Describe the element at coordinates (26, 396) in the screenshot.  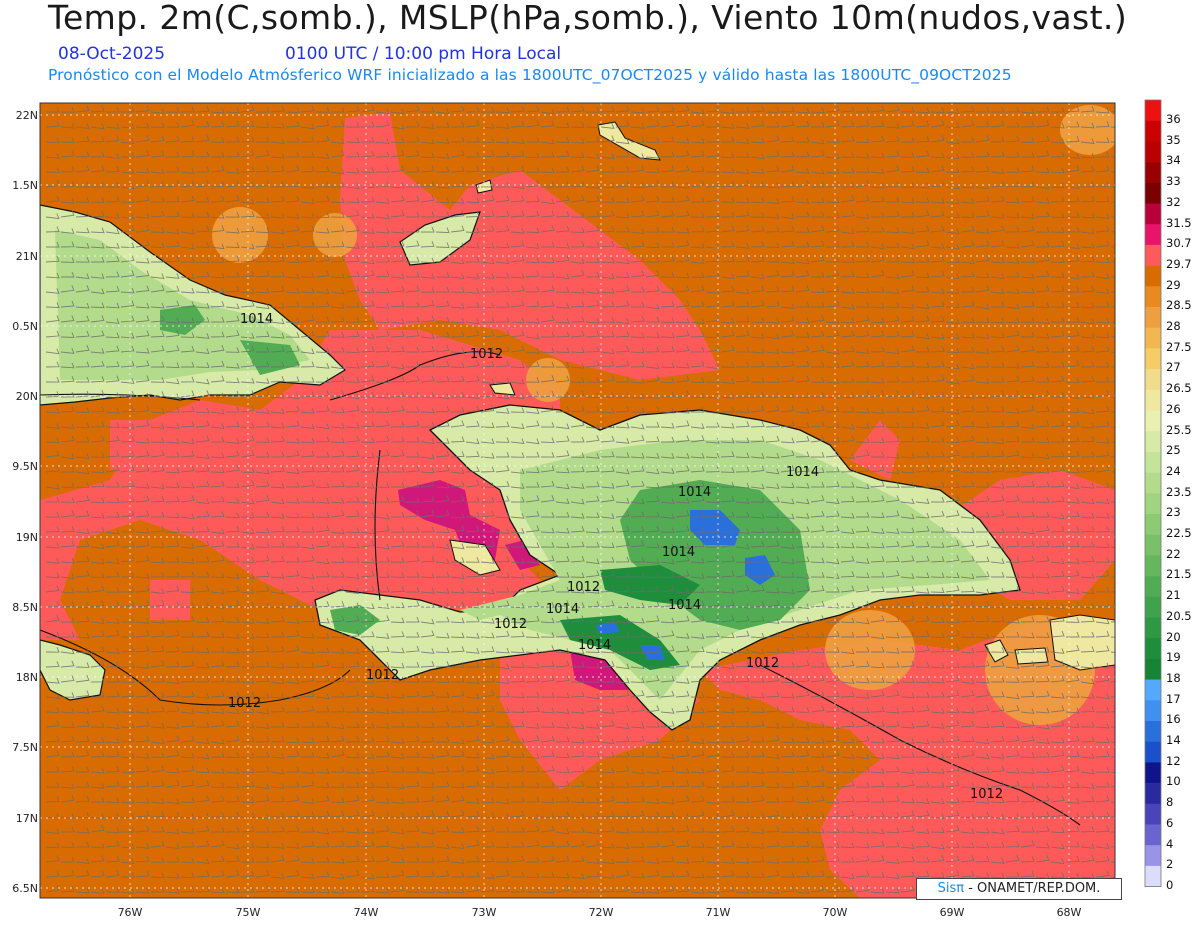
I see `lat-label: 20N` at that location.